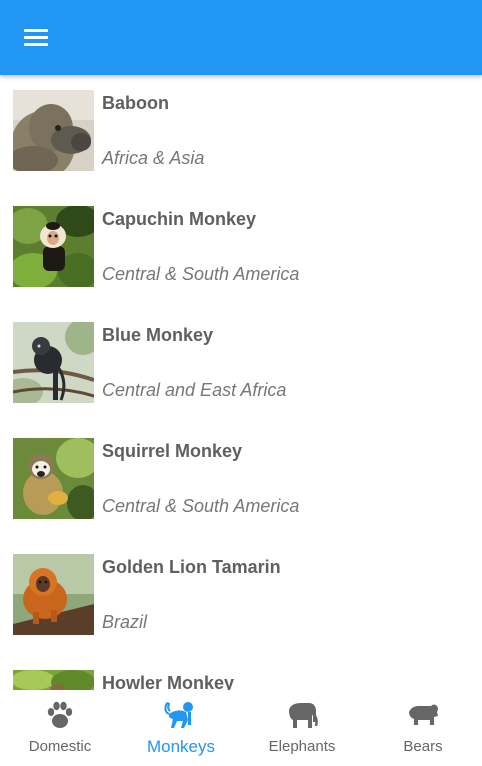 This screenshot has width=482, height=766. I want to click on tab-label: Domestic, so click(60, 746).